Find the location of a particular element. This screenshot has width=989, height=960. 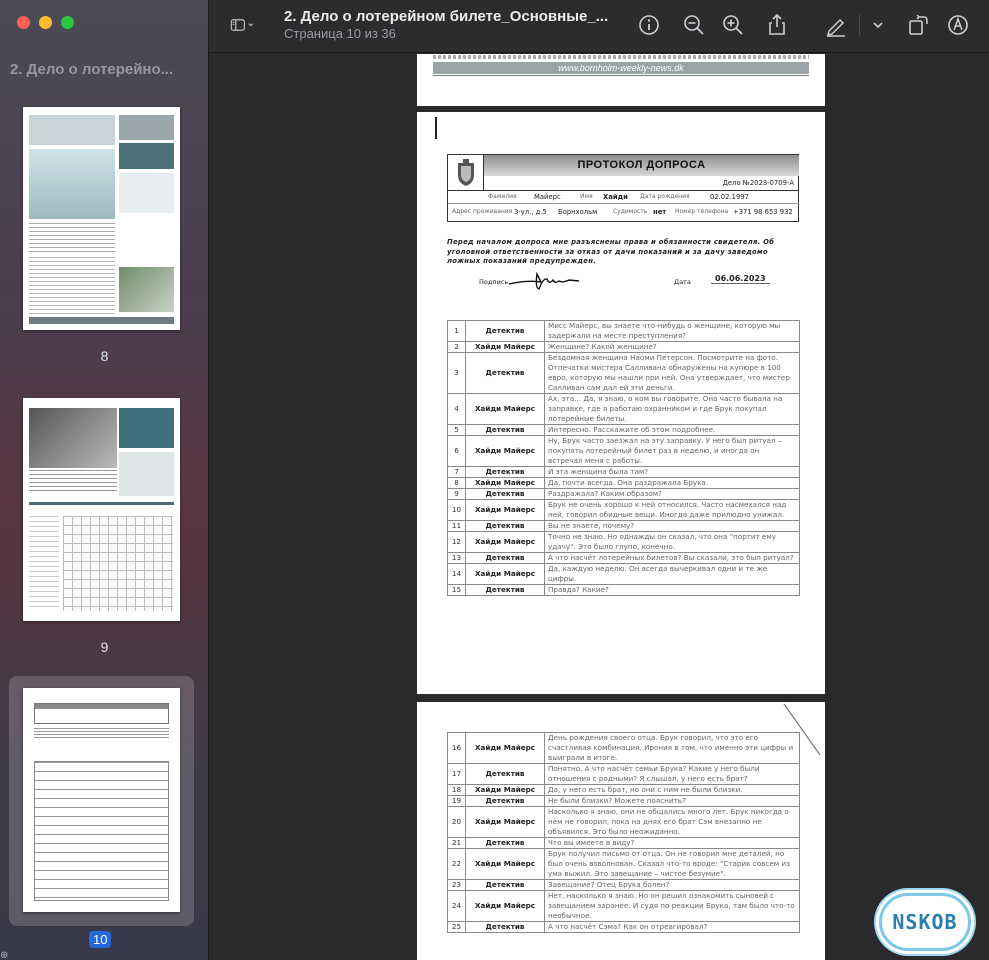

zoom-in-icon is located at coordinates (733, 25).